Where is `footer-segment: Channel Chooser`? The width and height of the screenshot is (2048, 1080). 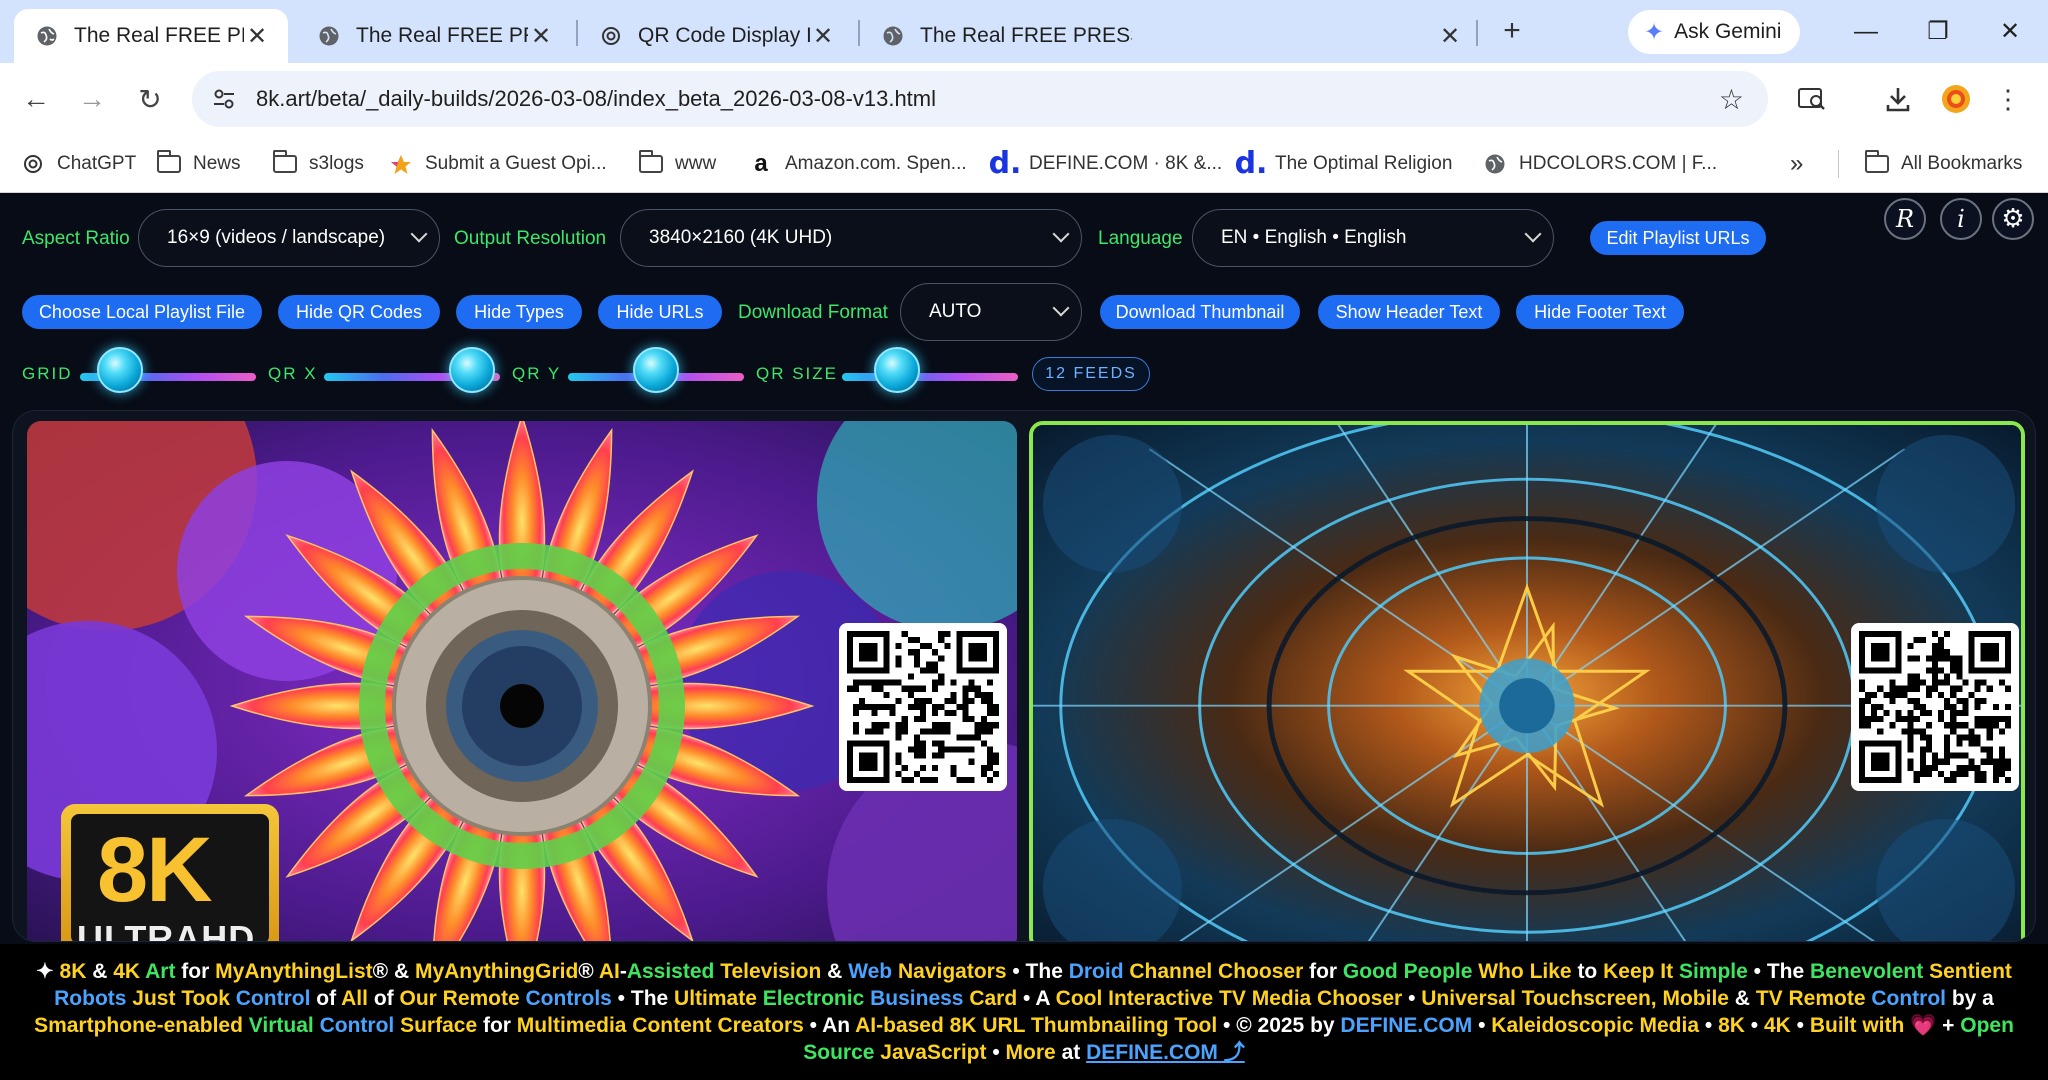
footer-segment: Channel Chooser is located at coordinates (1213, 971).